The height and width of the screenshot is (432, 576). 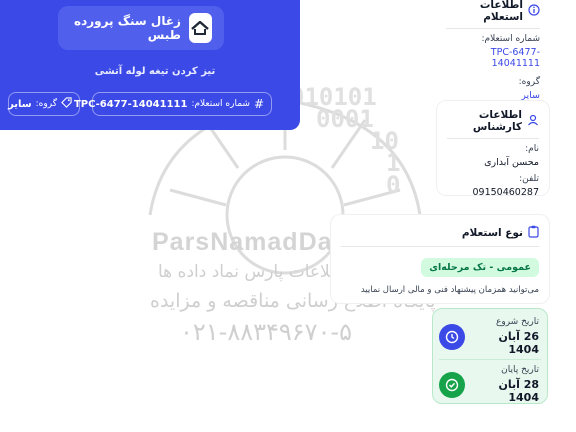 I want to click on inquiry-number-value: TPC-6477-14041111, so click(x=130, y=104).